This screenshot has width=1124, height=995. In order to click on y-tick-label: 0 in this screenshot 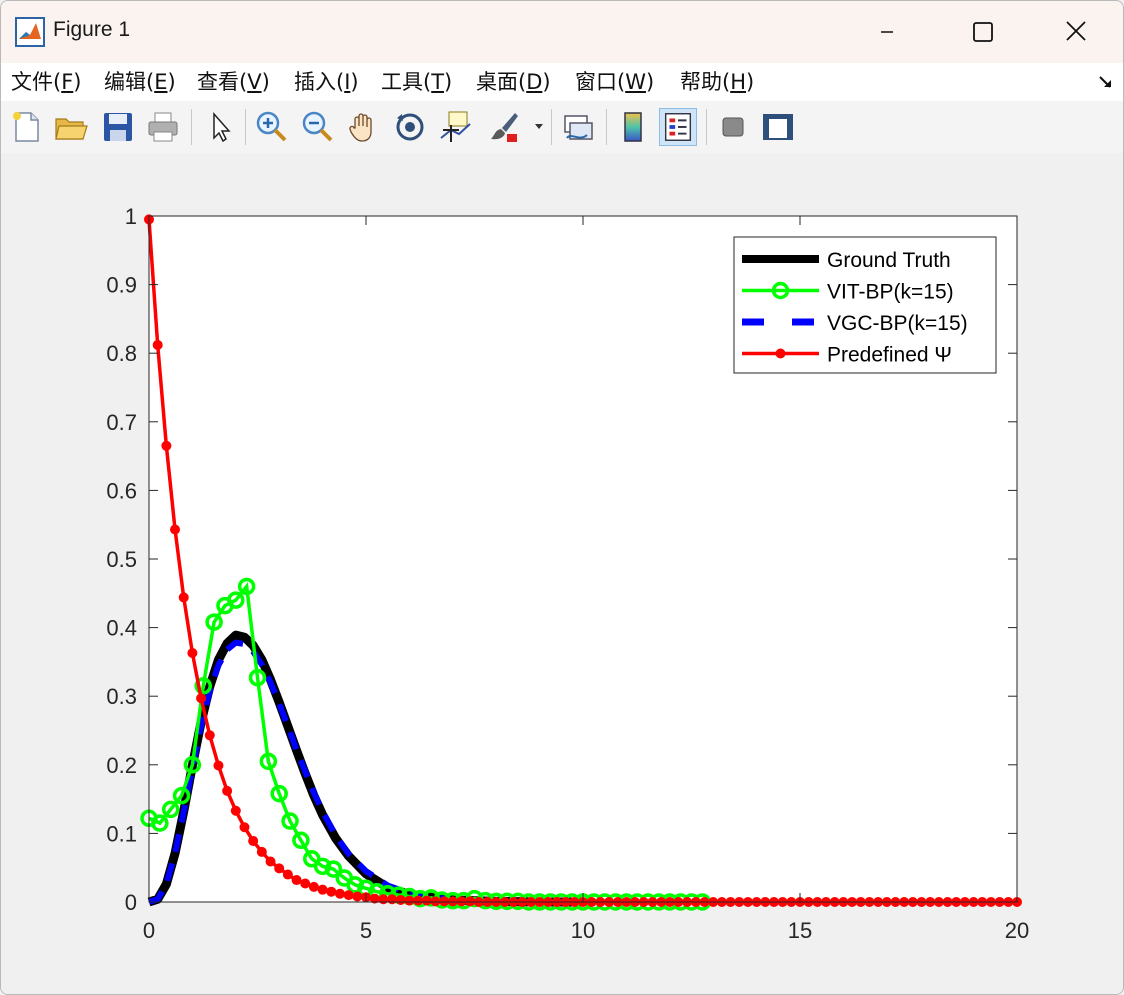, I will do `click(131, 902)`.